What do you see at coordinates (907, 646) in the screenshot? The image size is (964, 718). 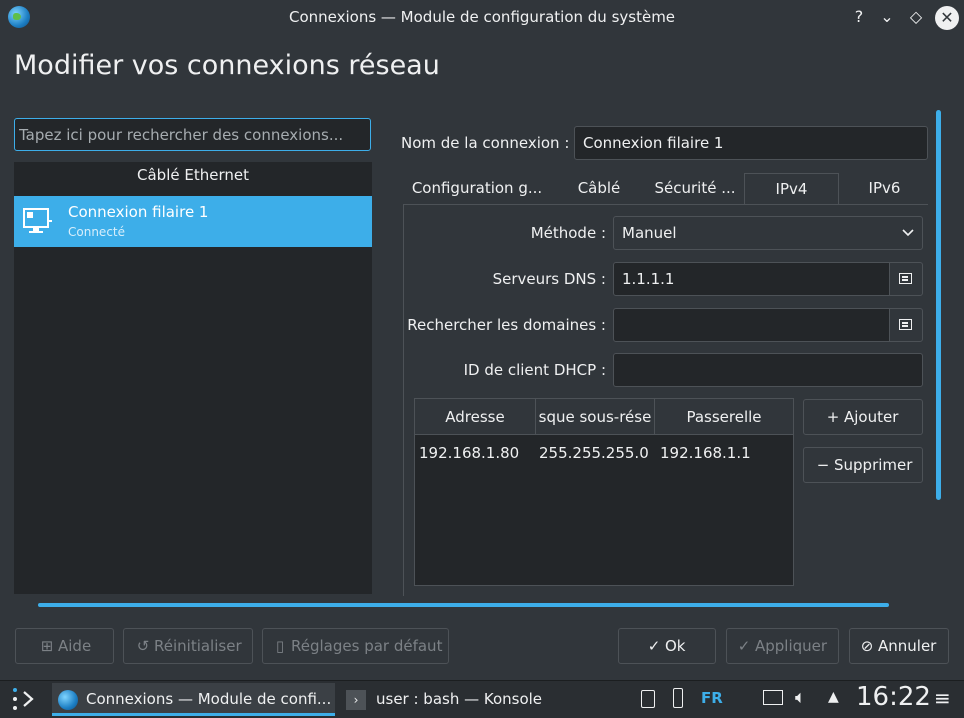 I see `cancel-label: Annuler` at bounding box center [907, 646].